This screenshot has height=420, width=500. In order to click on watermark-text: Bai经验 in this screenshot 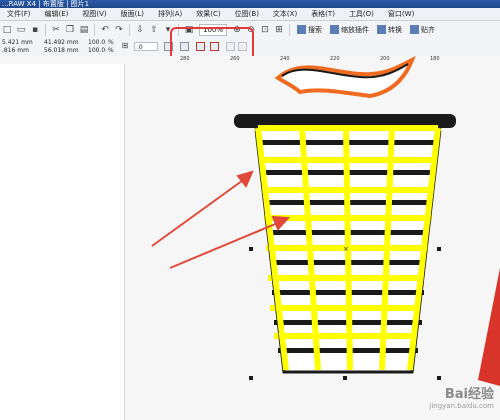, I will do `click(469, 394)`.